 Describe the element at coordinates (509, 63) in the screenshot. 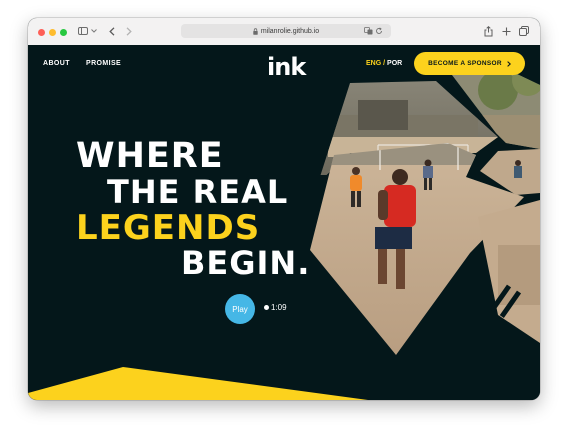

I see `chevron-right-icon` at that location.